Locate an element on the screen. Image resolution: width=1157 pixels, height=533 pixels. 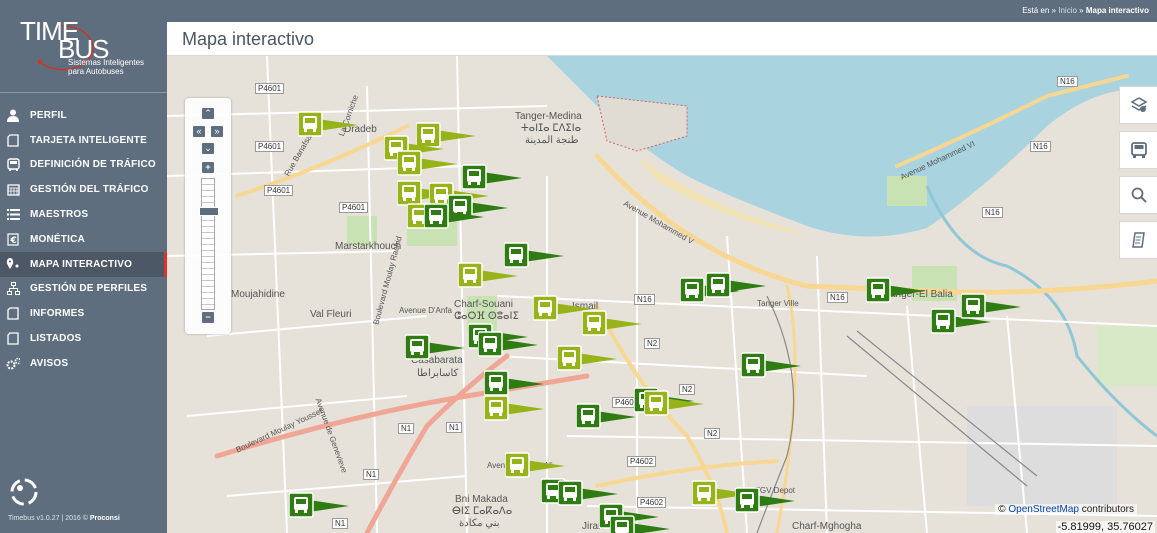
report-icon is located at coordinates (13, 314).